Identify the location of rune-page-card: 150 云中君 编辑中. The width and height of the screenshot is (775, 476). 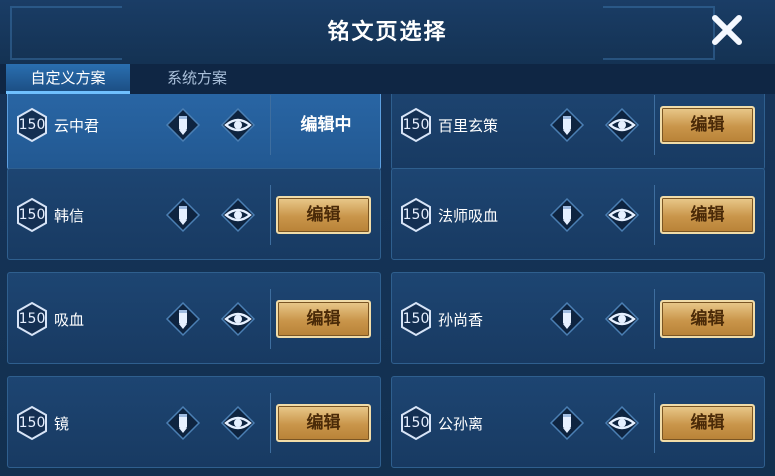
(194, 132).